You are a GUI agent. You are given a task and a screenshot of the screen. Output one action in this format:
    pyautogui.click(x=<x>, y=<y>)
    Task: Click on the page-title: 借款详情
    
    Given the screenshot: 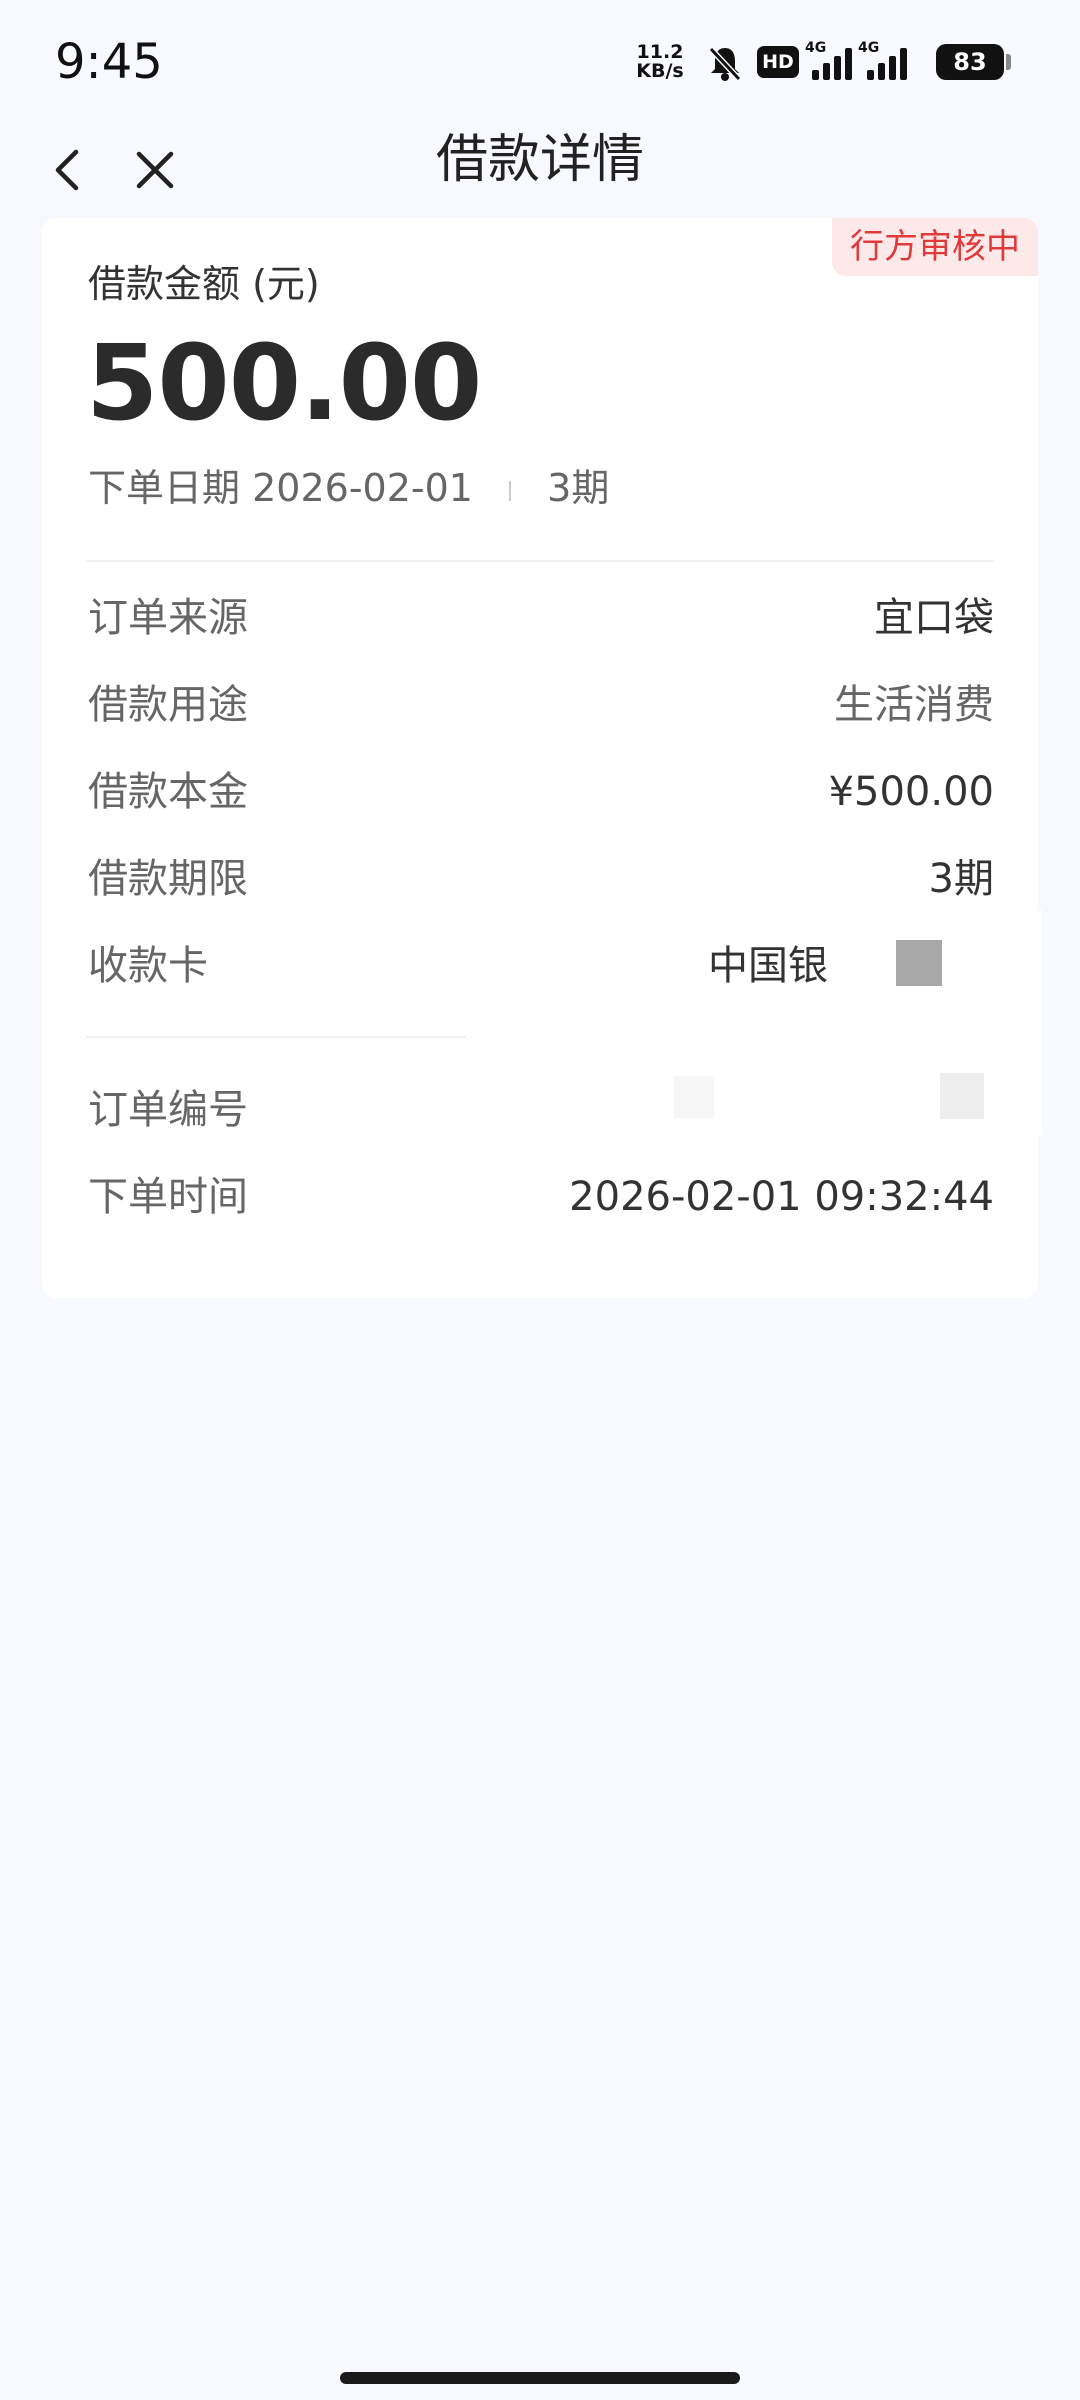 What is the action you would take?
    pyautogui.click(x=539, y=160)
    